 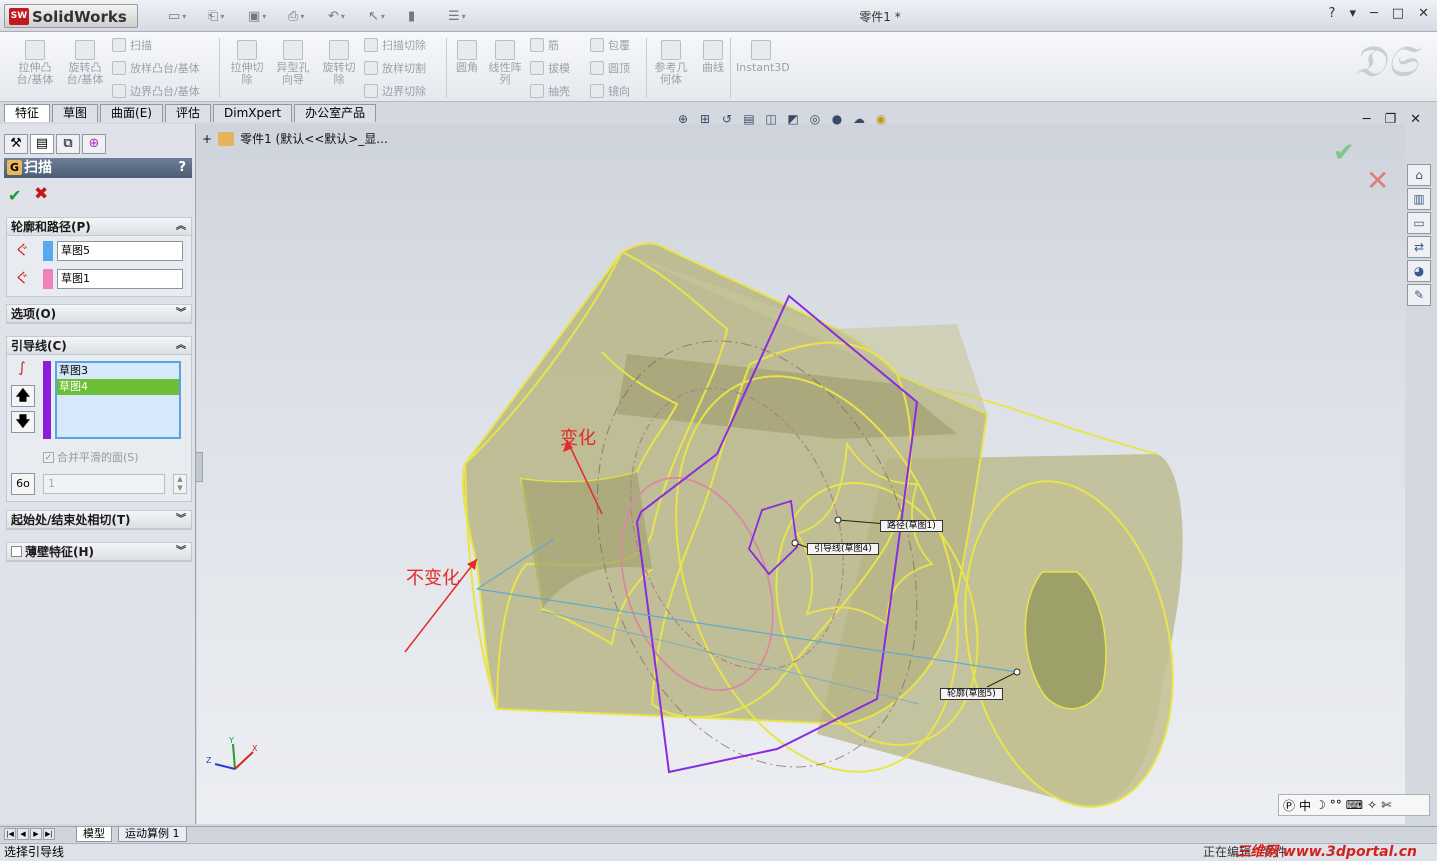 I want to click on save-button: ▣ ▾, so click(x=265, y=16).